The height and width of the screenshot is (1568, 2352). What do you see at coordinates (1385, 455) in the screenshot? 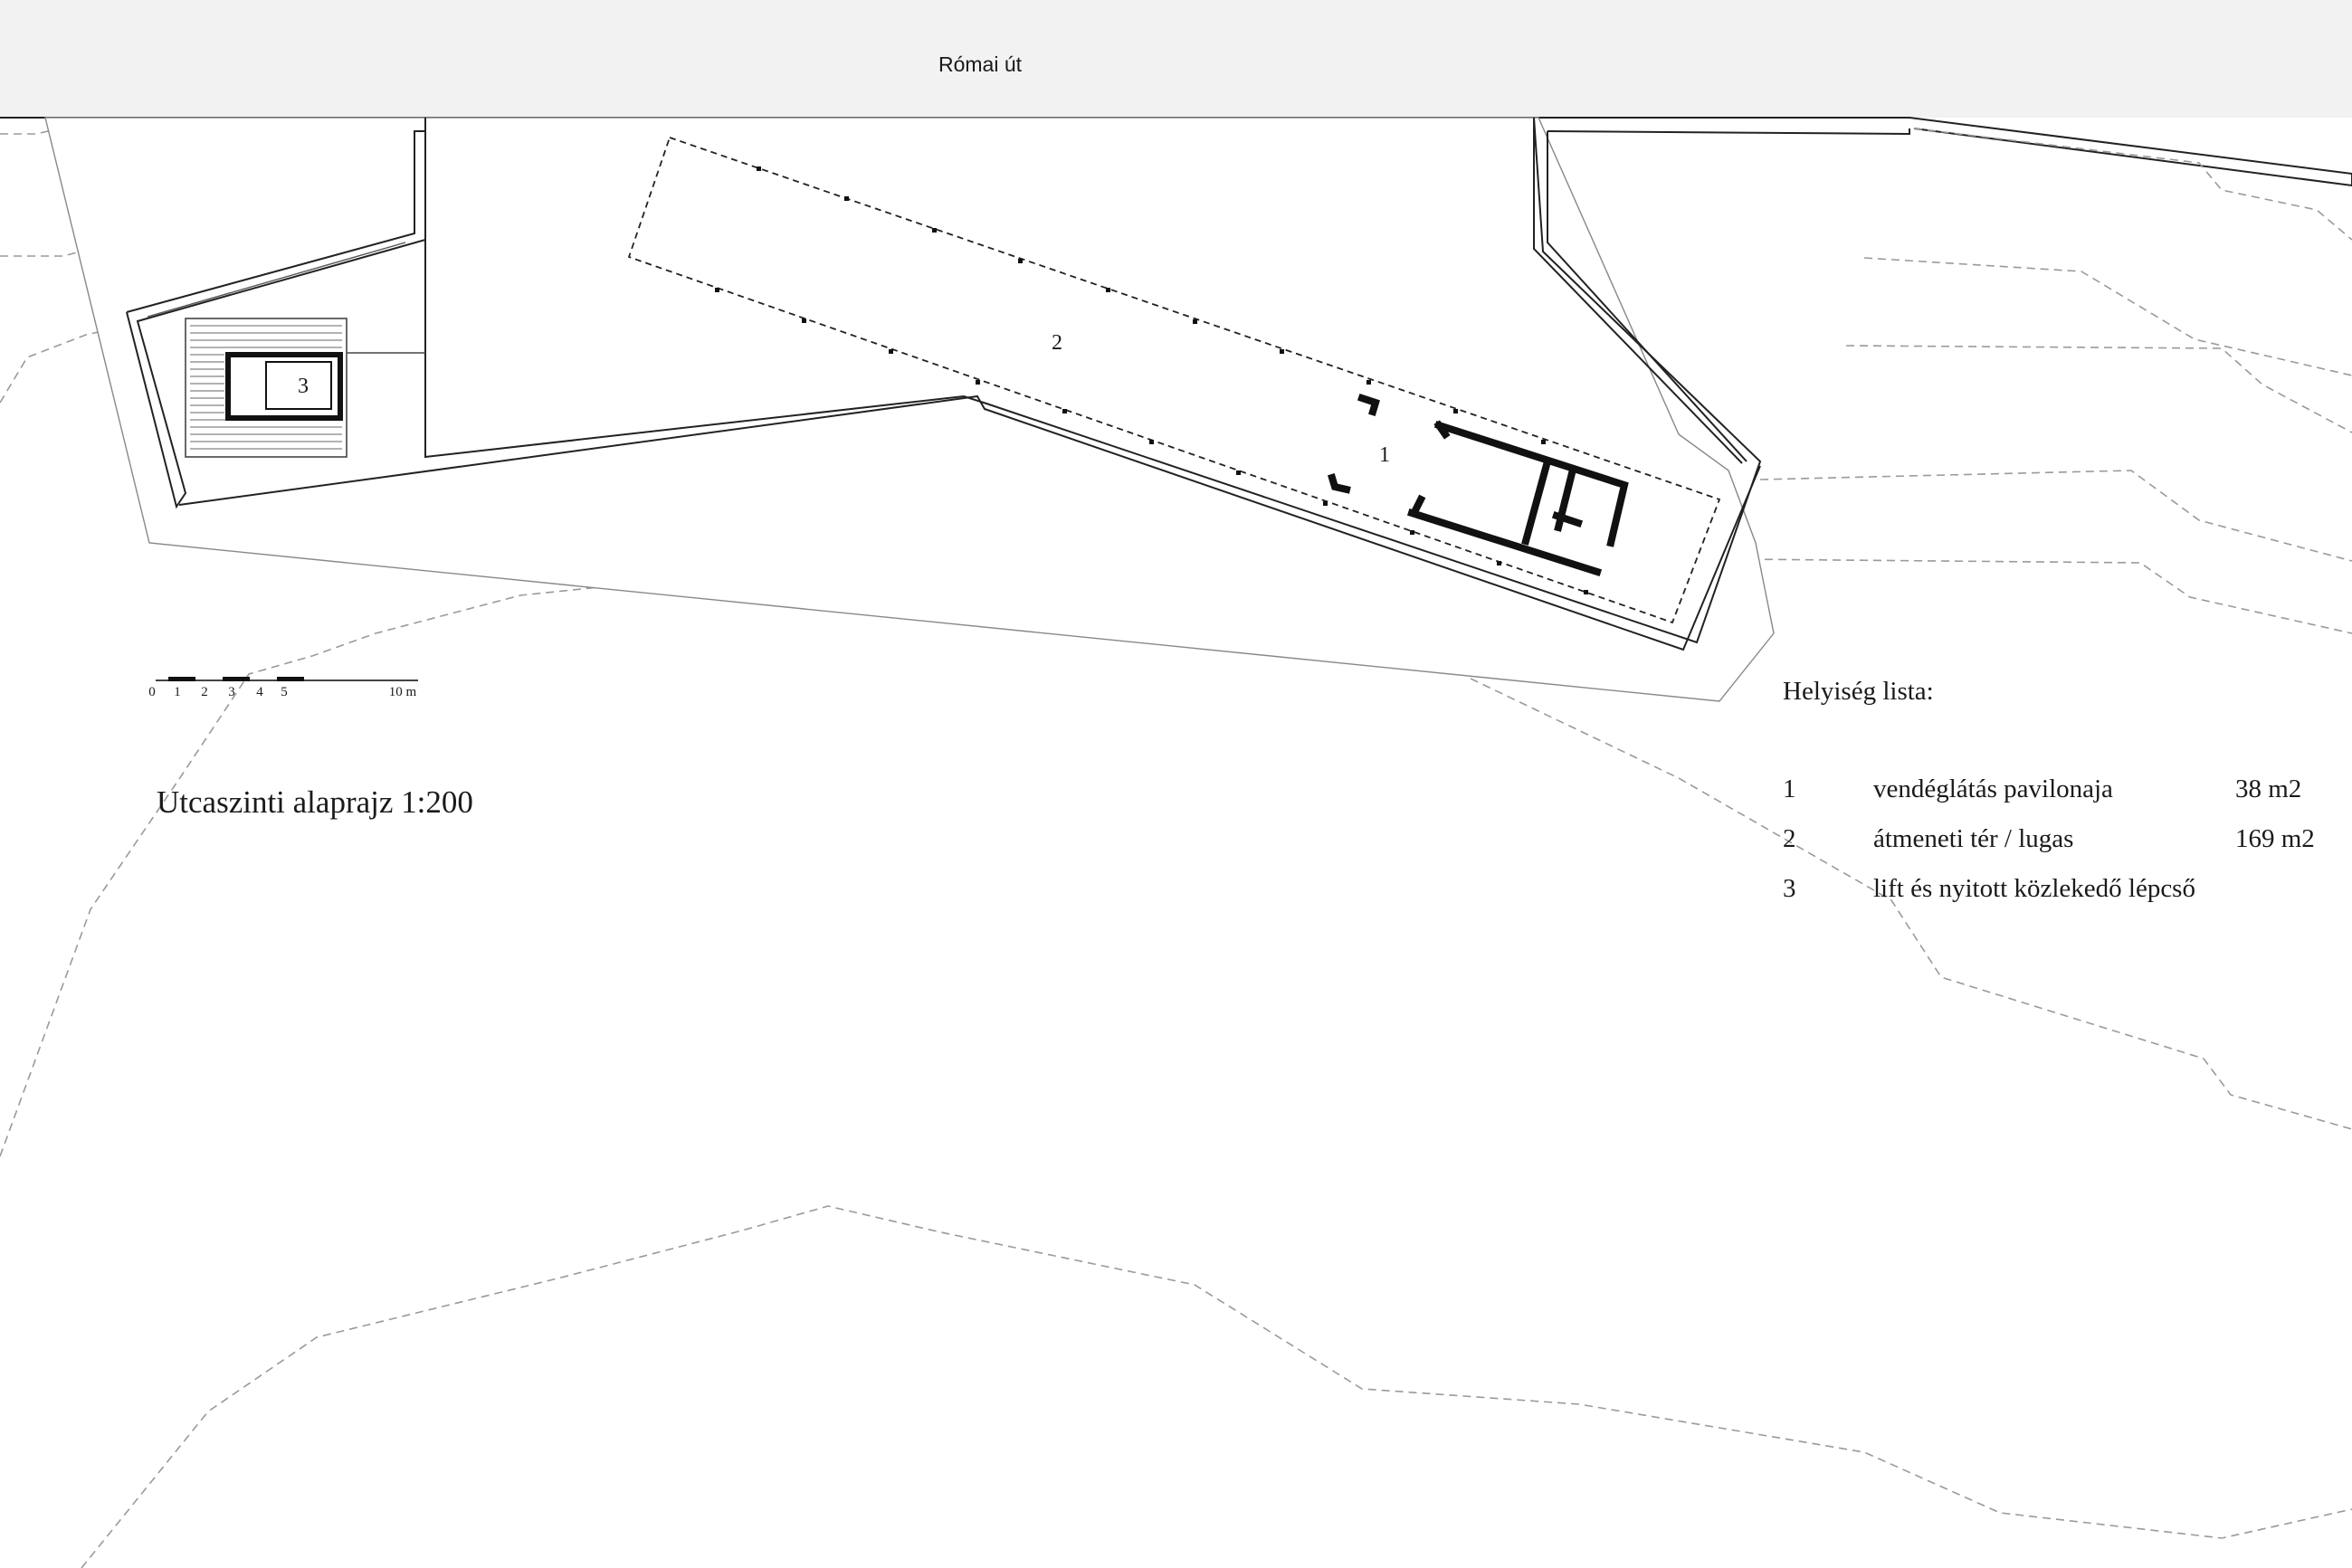
I see `room-1-label: 1` at bounding box center [1385, 455].